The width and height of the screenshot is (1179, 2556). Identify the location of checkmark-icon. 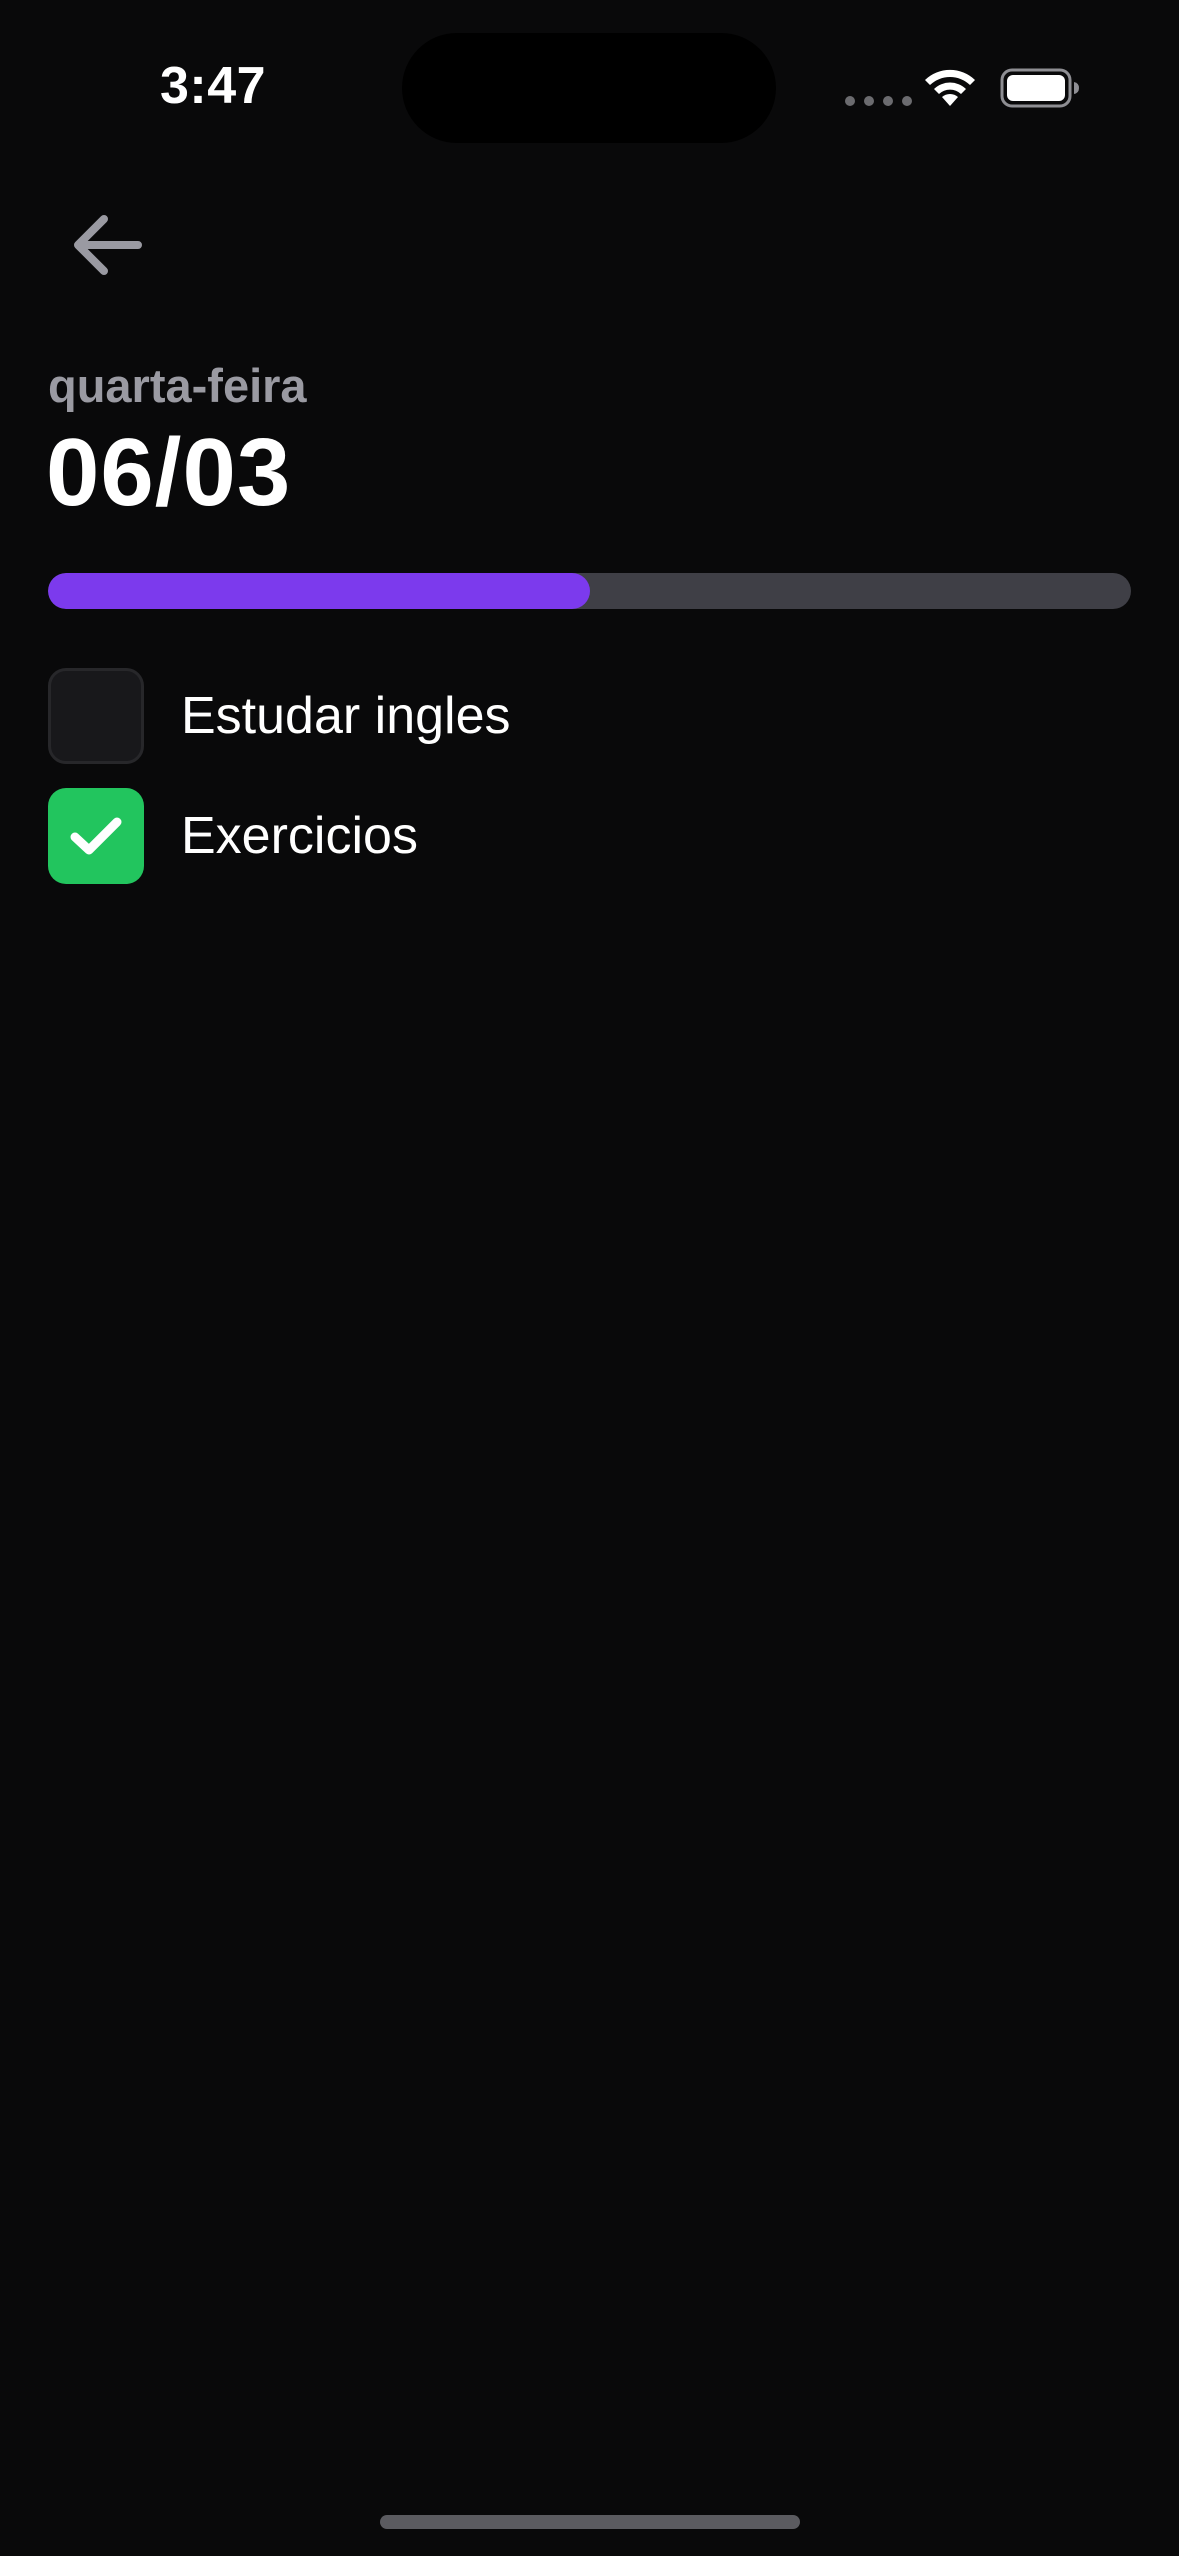
(96, 836).